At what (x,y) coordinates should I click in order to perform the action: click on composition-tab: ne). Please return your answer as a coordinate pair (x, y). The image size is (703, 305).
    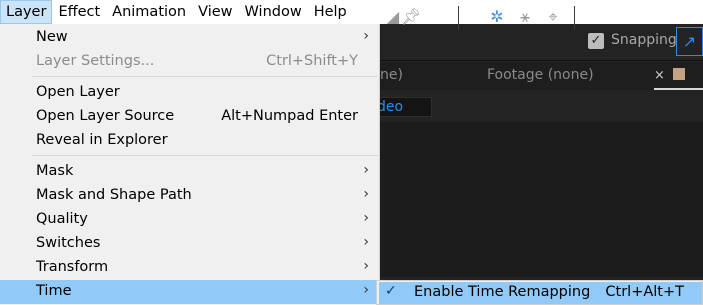
    Looking at the image, I should click on (391, 75).